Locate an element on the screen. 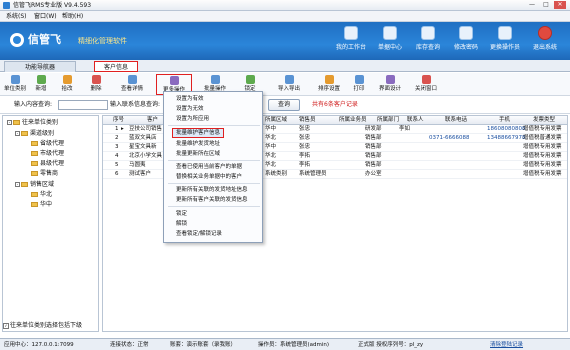 This screenshot has width=570, height=350. content-query-label: 输入内容查询: is located at coordinates (33, 104).